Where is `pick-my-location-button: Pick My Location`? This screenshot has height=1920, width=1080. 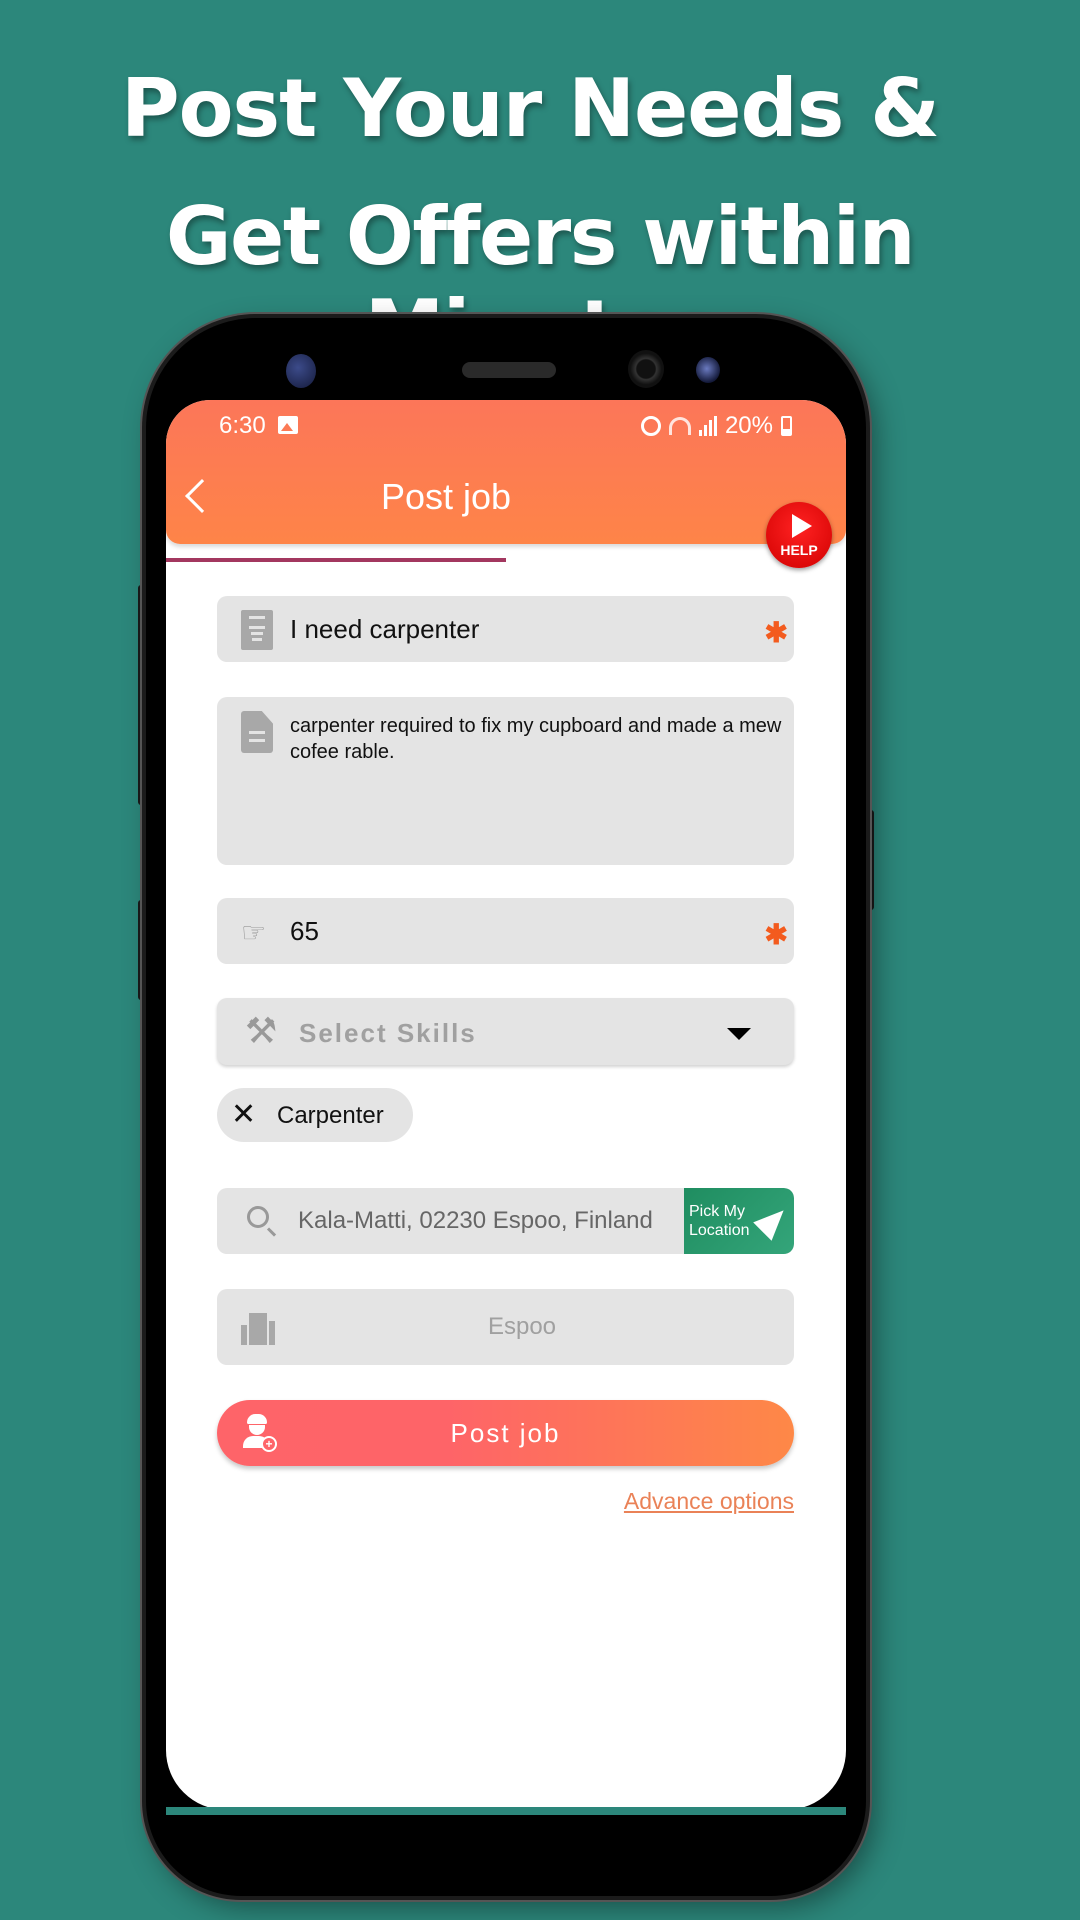
pick-my-location-button: Pick My Location is located at coordinates (739, 1221).